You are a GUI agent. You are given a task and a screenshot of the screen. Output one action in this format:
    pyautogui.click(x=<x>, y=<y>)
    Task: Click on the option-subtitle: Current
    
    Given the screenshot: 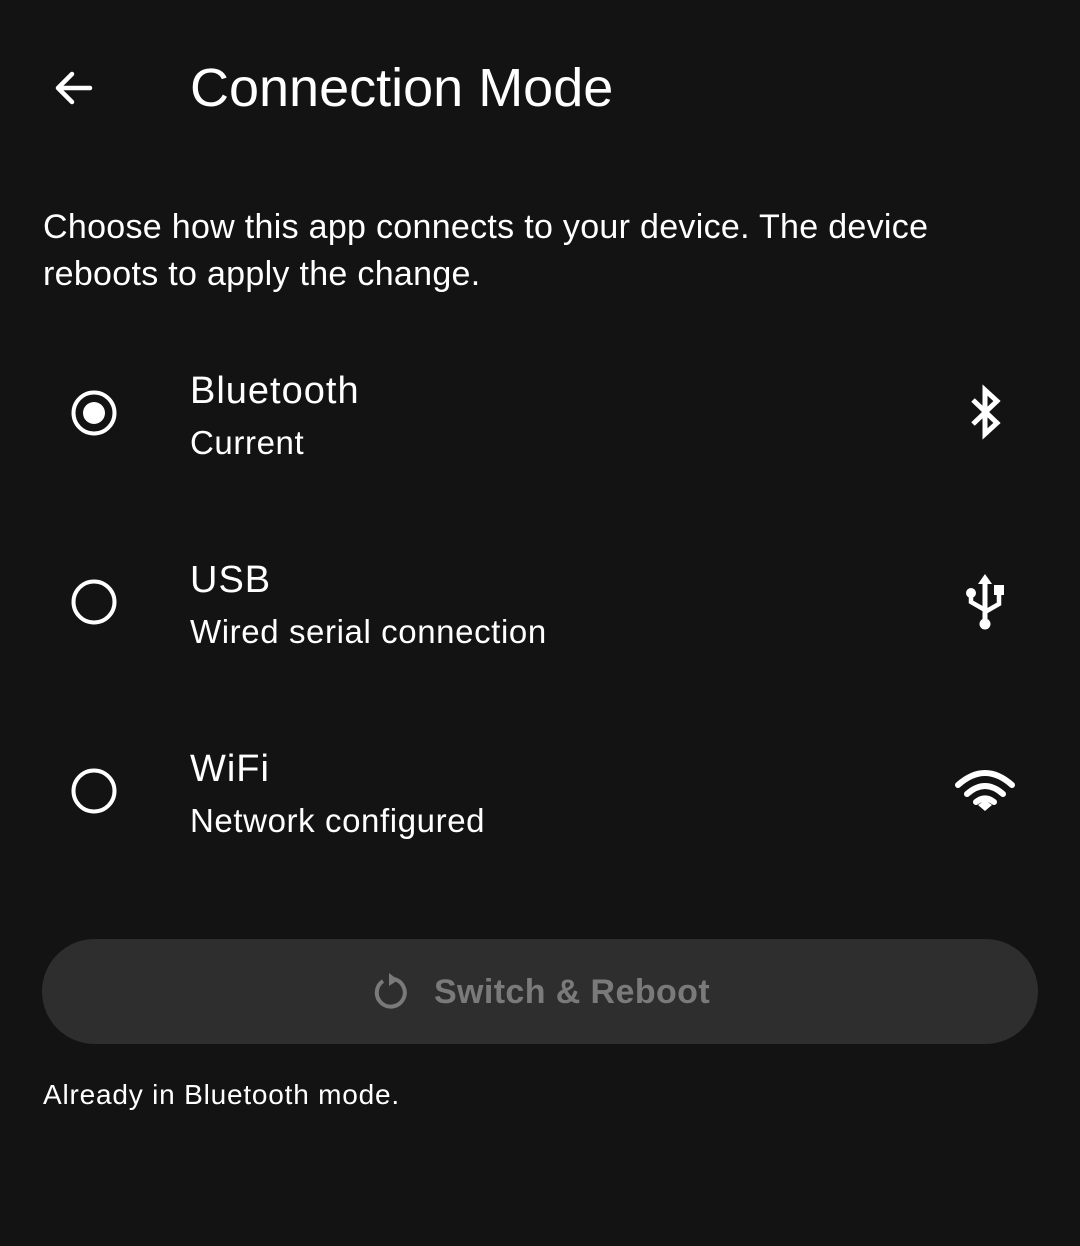 What is the action you would take?
    pyautogui.click(x=247, y=442)
    